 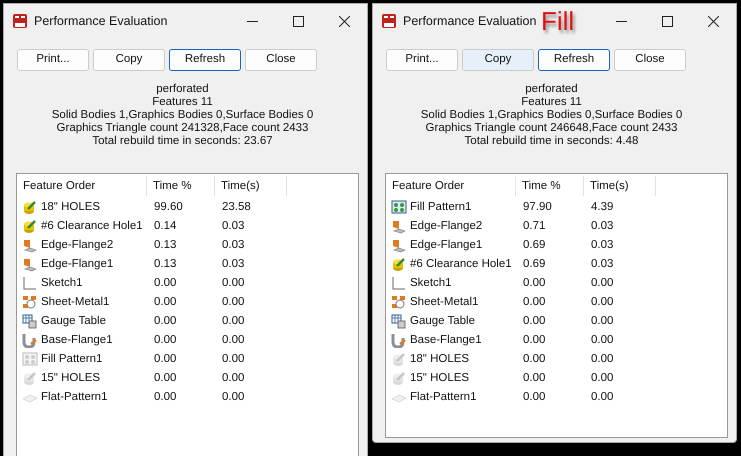 What do you see at coordinates (551, 141) in the screenshot?
I see `summary-text: Total rebuild time in seconds: 4.48` at bounding box center [551, 141].